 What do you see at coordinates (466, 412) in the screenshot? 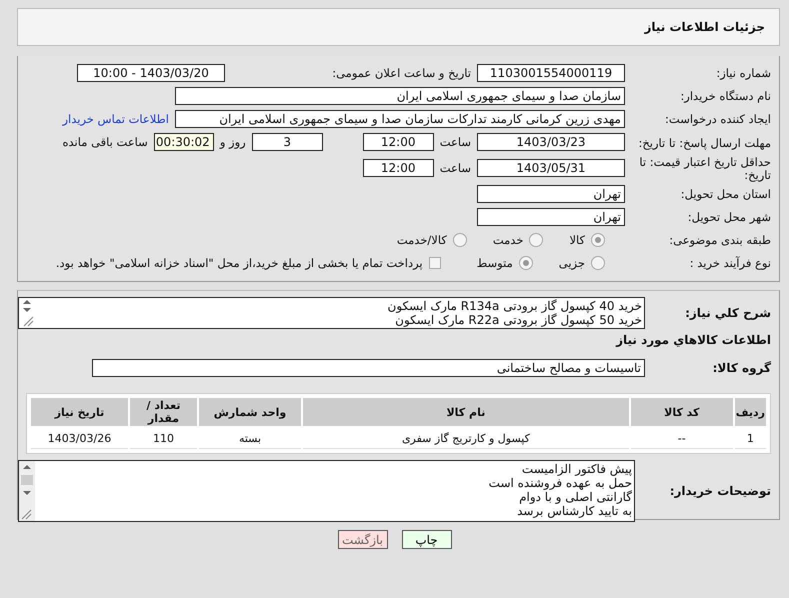
I see `column-header: نام کالا` at bounding box center [466, 412].